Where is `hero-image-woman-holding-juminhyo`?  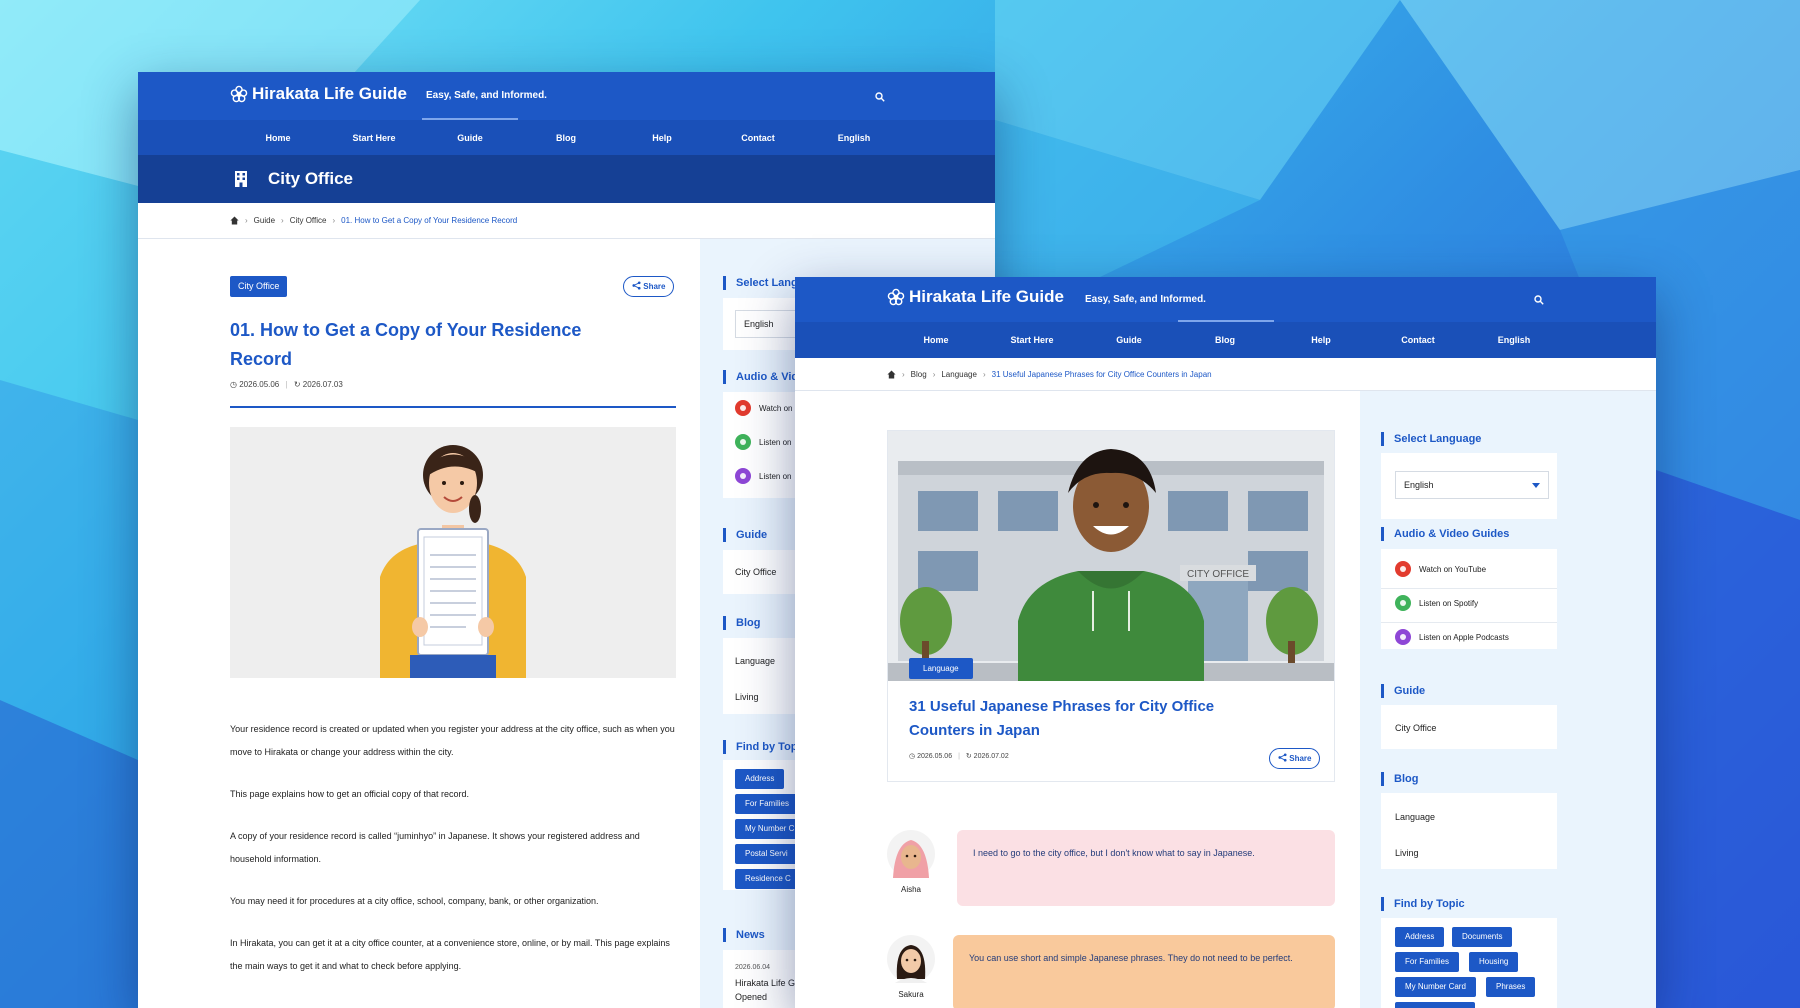
hero-image-woman-holding-juminhyo is located at coordinates (453, 552).